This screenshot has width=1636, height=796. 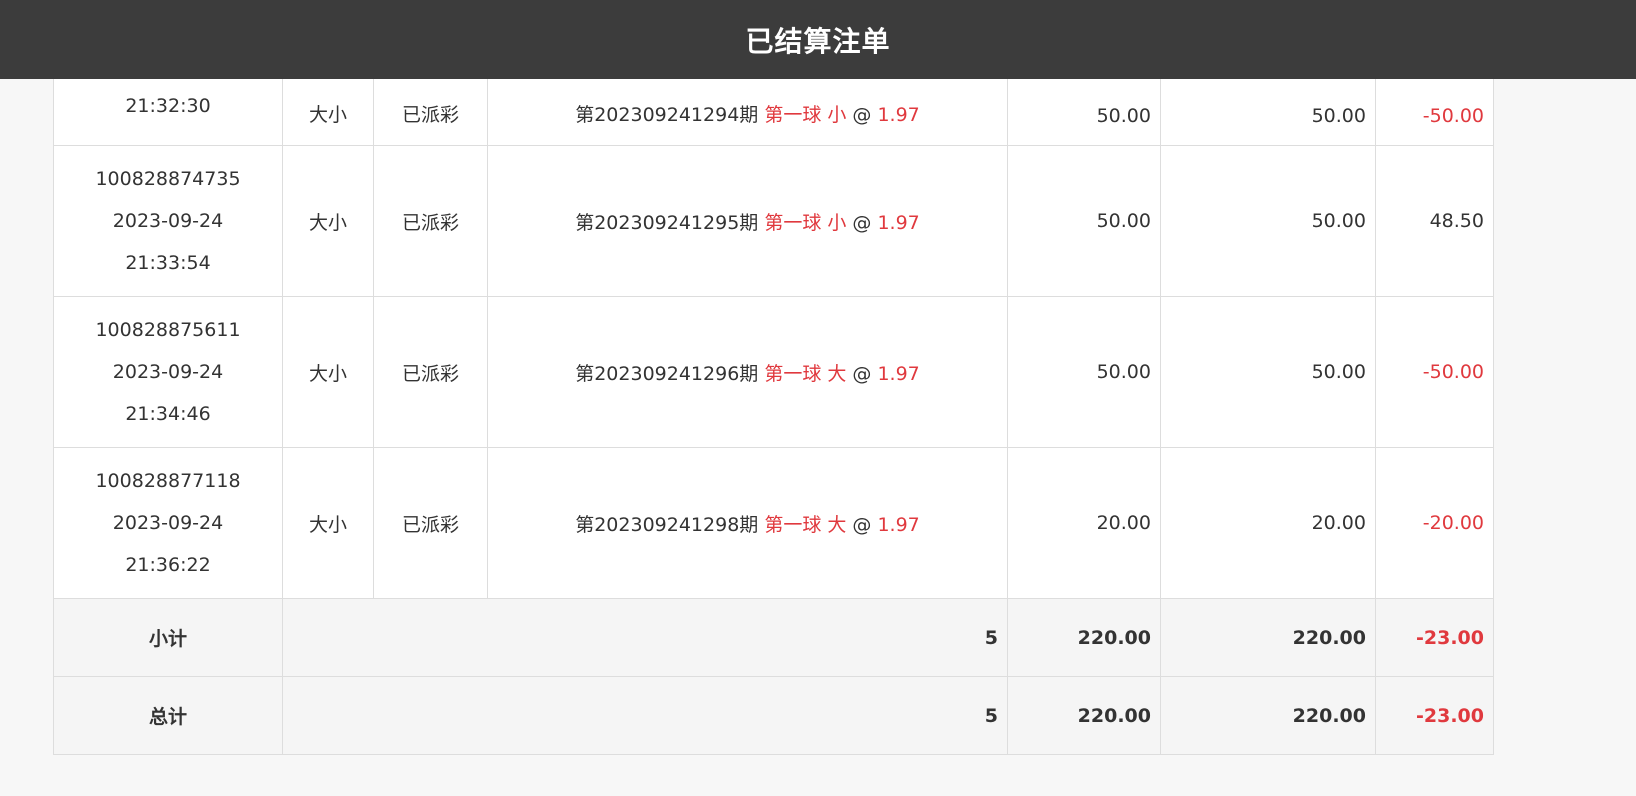 I want to click on win-loss: 48.50, so click(x=1434, y=221).